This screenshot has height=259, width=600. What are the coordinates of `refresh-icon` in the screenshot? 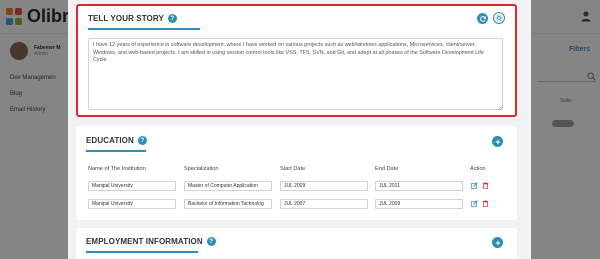 It's located at (482, 18).